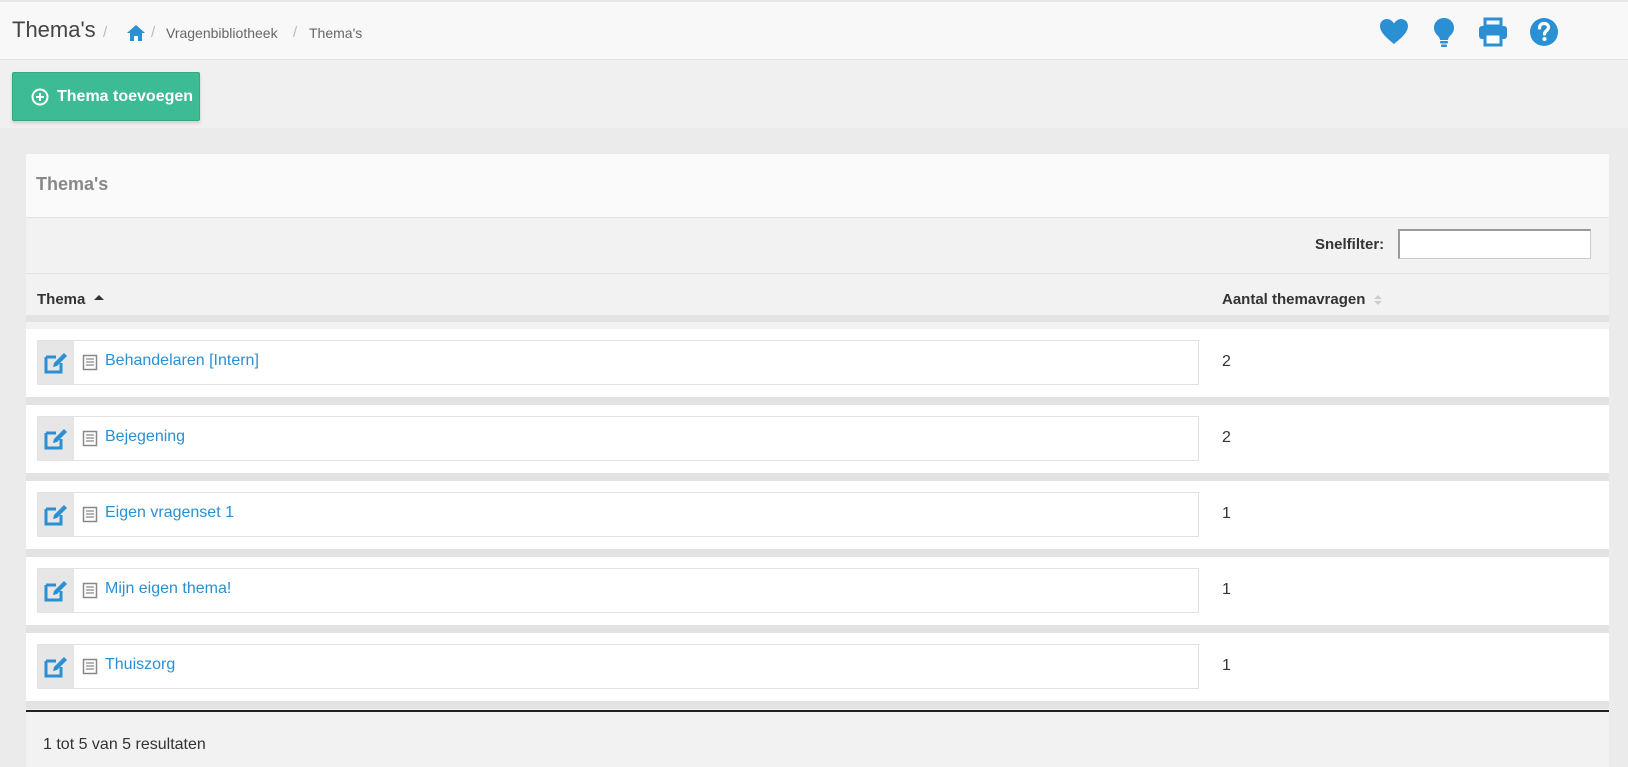 Image resolution: width=1628 pixels, height=767 pixels. I want to click on table-row: Thuiszorg 1, so click(817, 667).